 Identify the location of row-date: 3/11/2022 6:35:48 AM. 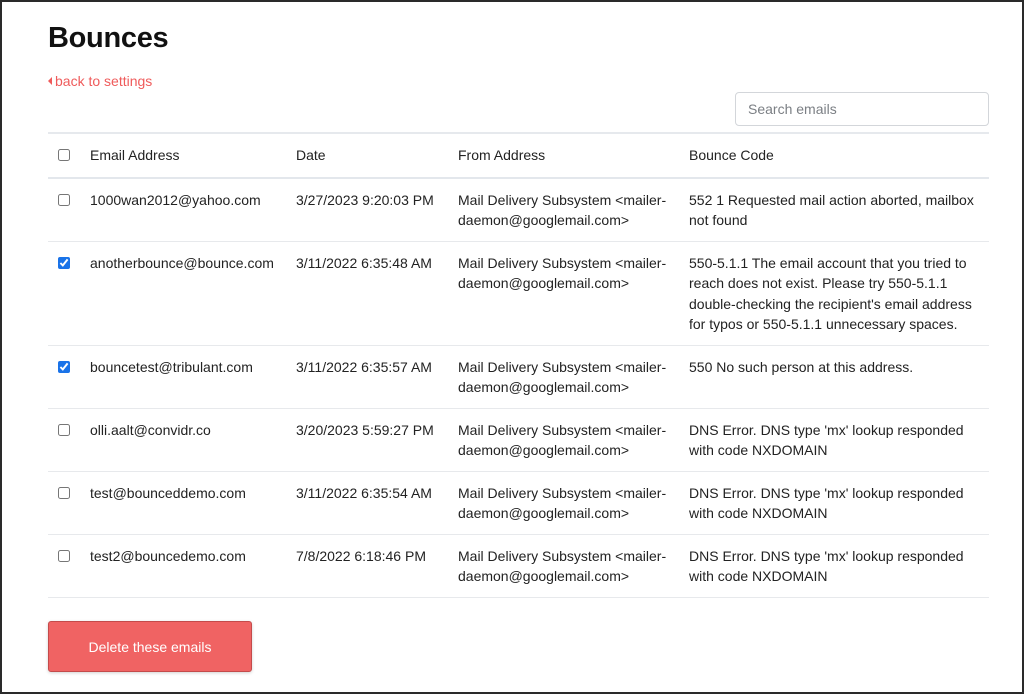
(364, 262).